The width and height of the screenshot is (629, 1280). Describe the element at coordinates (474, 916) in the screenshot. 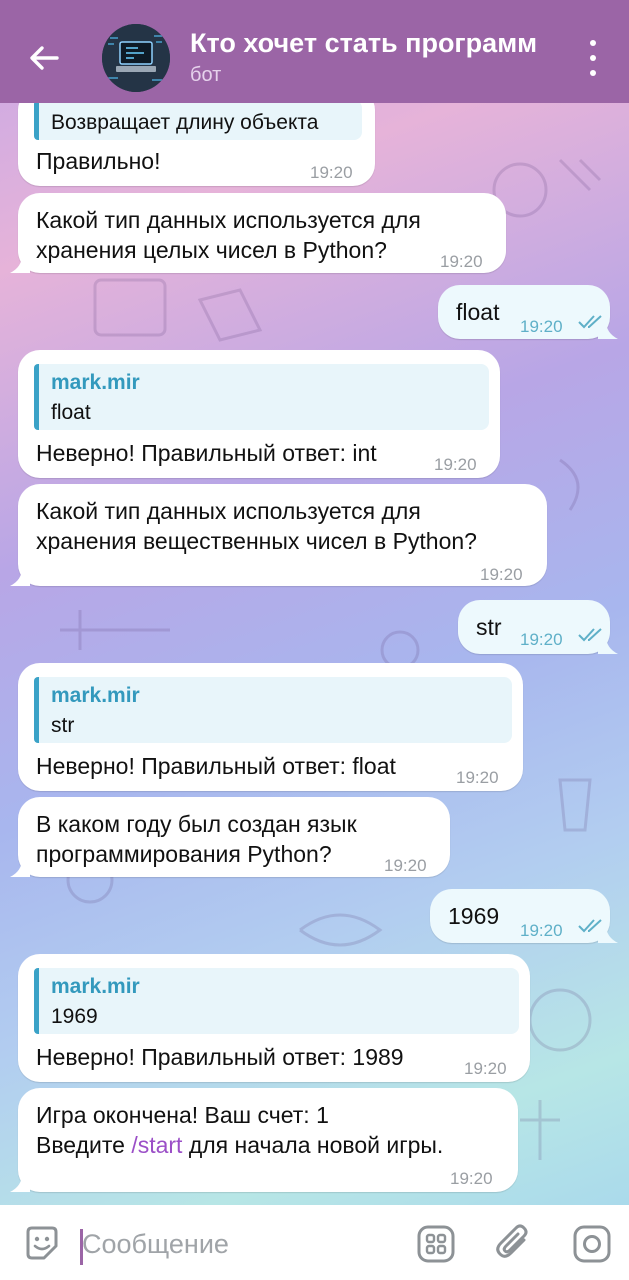

I see `message-text: 1969` at that location.